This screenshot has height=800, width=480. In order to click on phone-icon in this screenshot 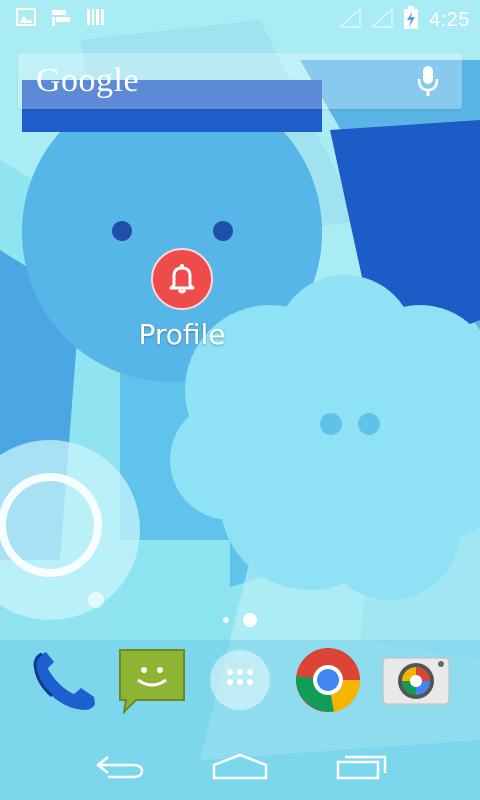, I will do `click(64, 682)`.